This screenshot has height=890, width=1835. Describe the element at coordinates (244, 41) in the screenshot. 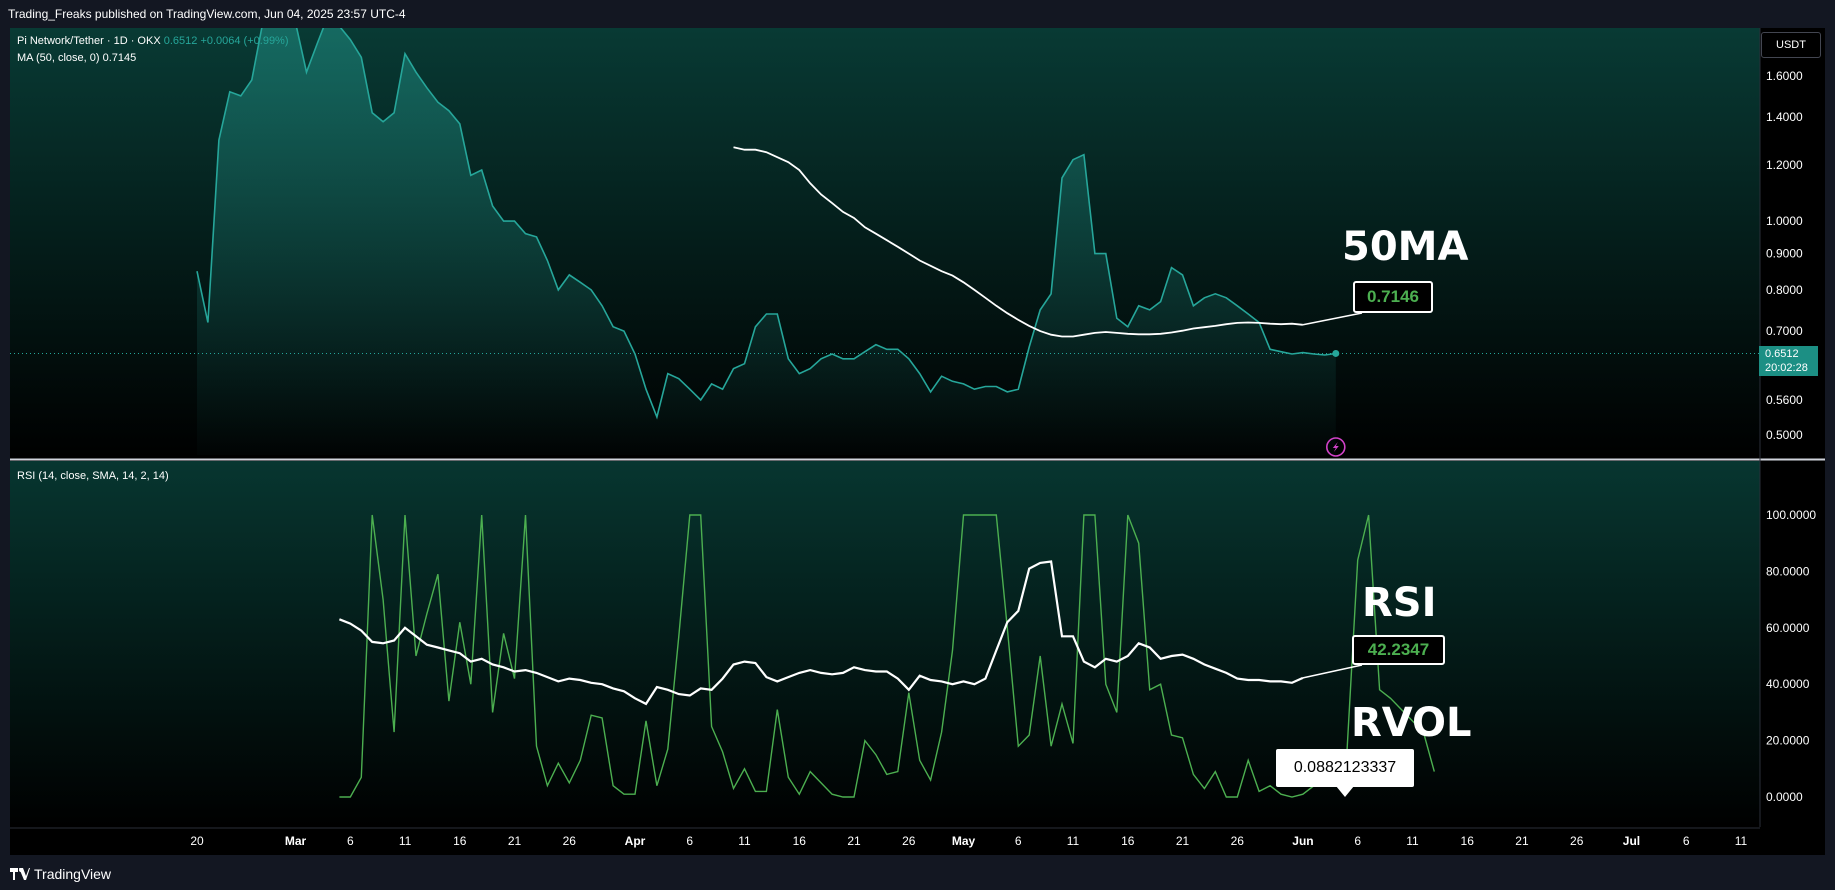

I see `legend-change: +0.0064 (+0.99%)` at that location.